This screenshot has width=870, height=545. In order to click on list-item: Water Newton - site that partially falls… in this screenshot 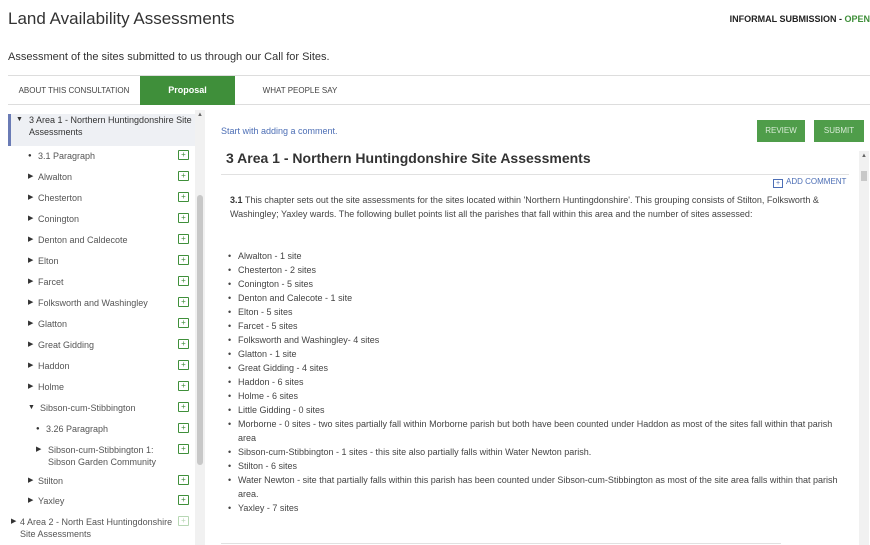, I will do `click(538, 487)`.